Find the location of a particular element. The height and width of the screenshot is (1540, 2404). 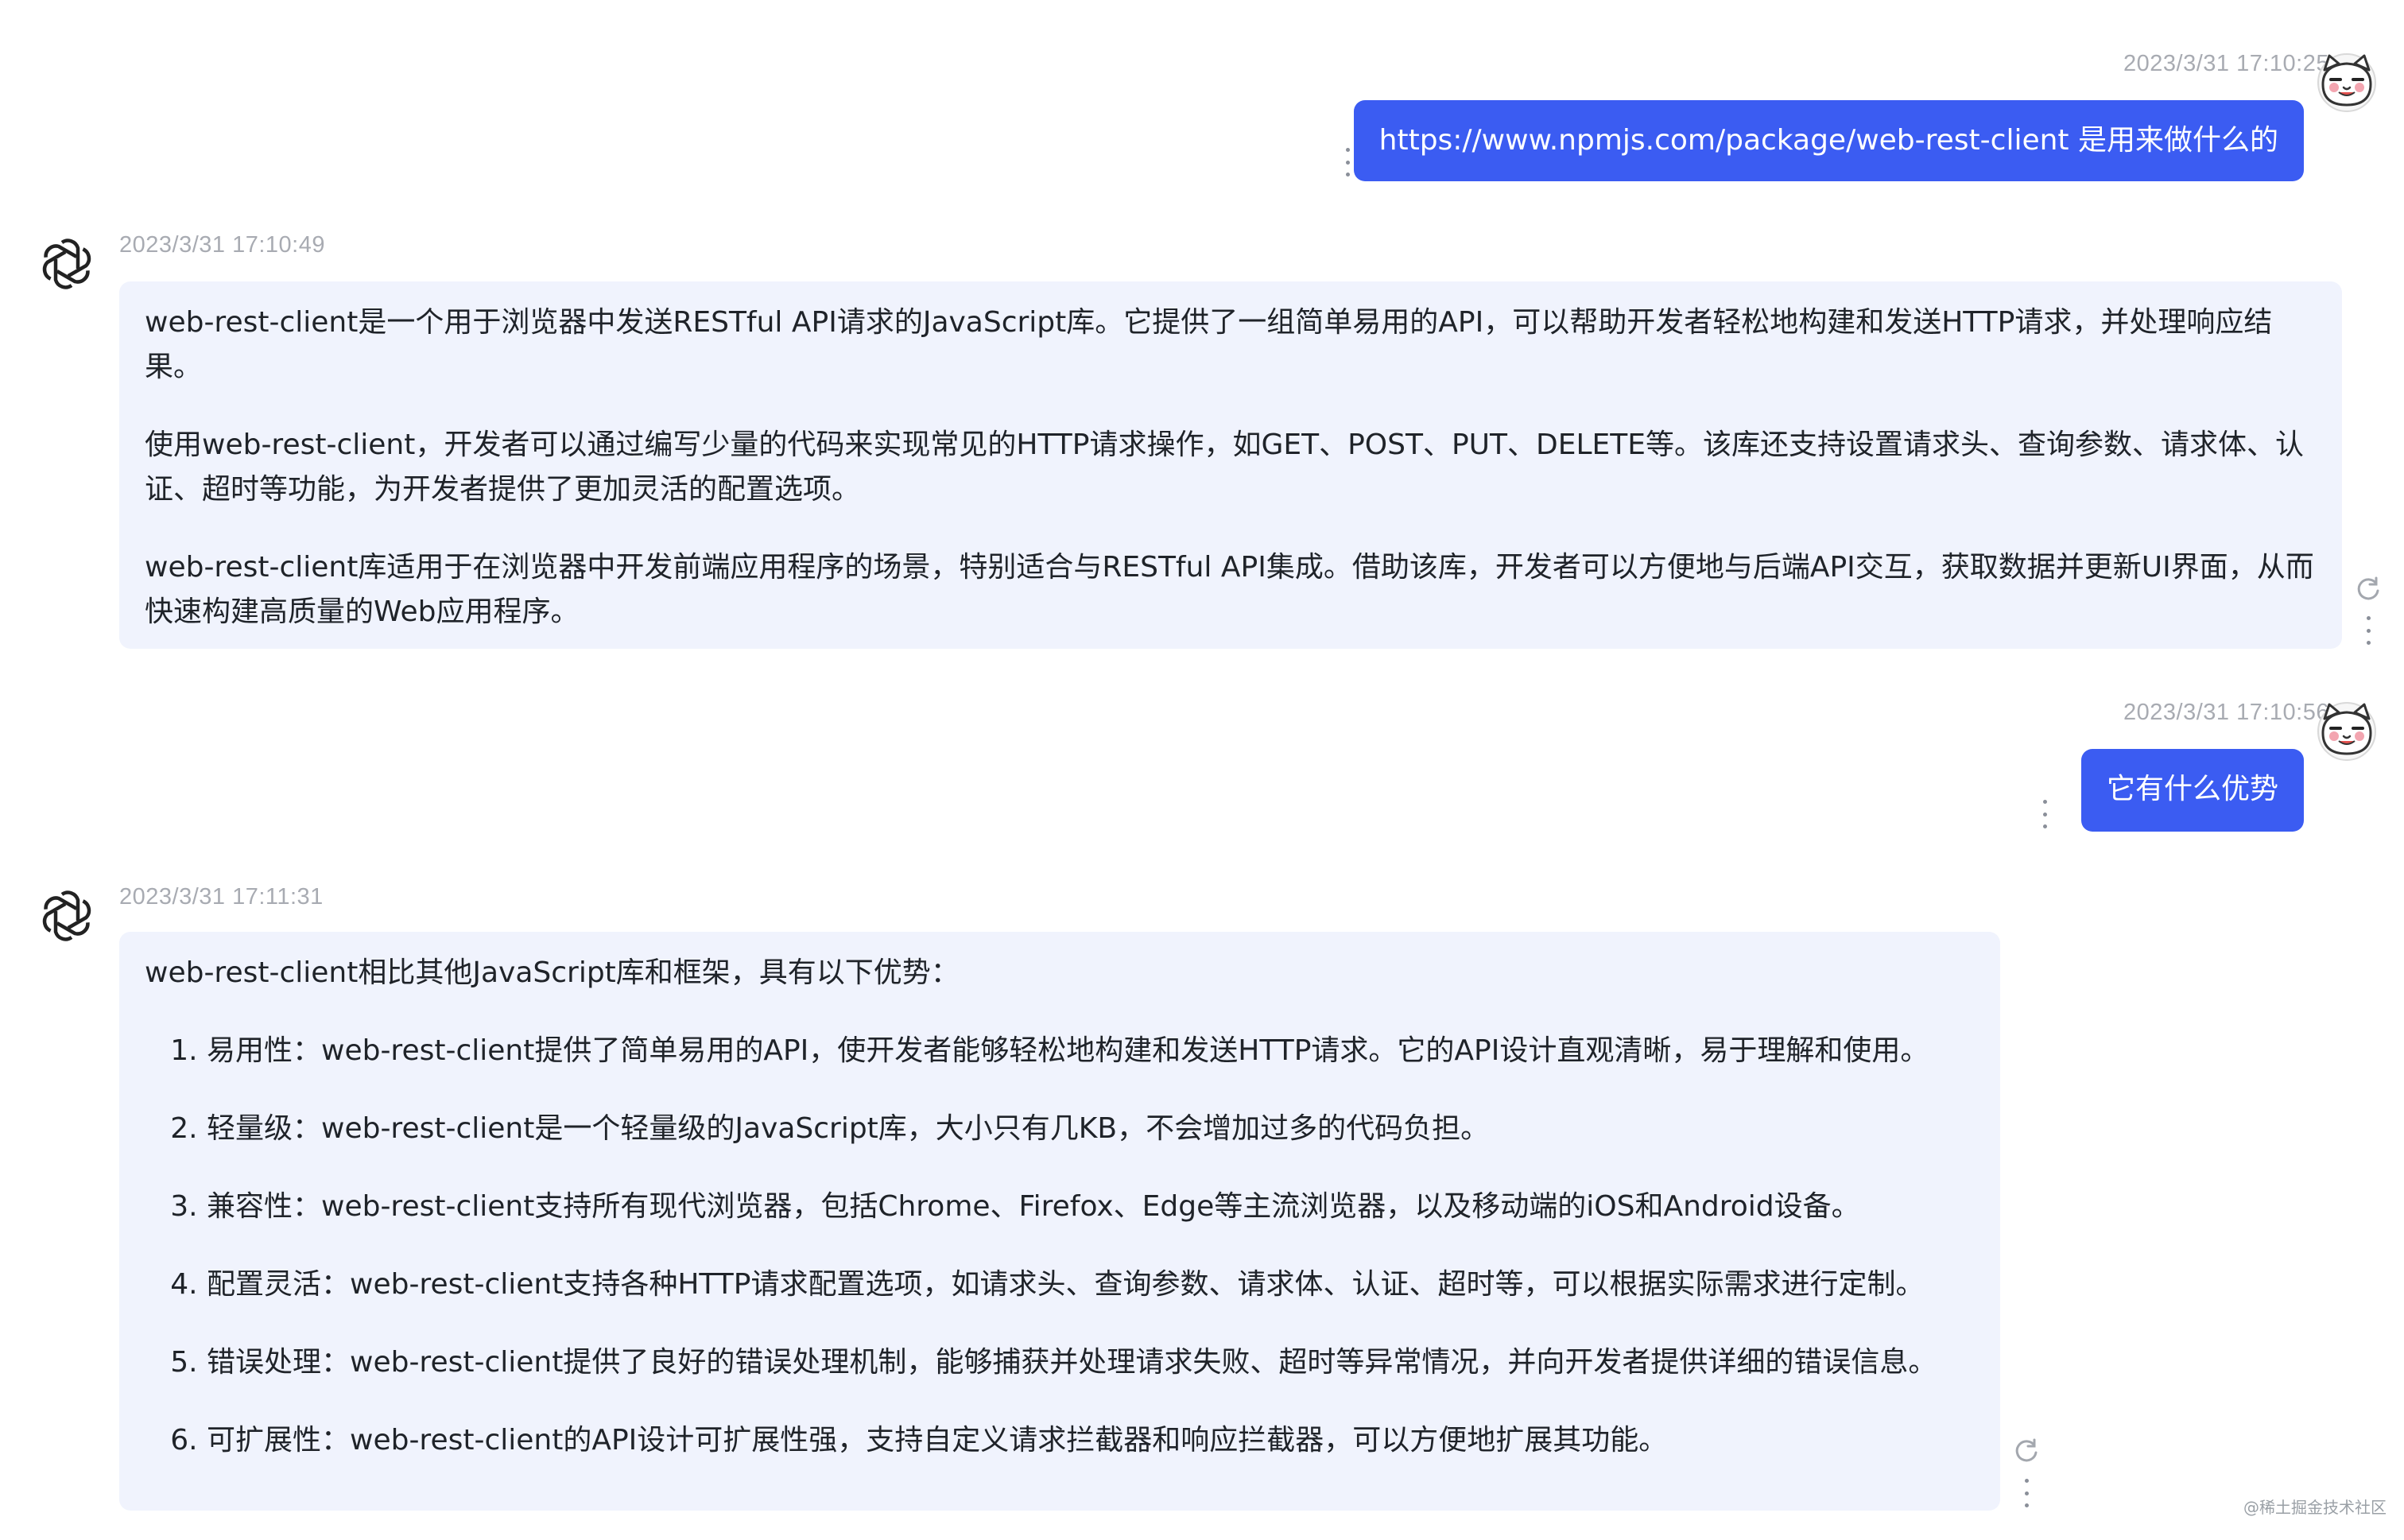

message-timestamp: 2023/3/31 17:10:25 is located at coordinates (2226, 63).